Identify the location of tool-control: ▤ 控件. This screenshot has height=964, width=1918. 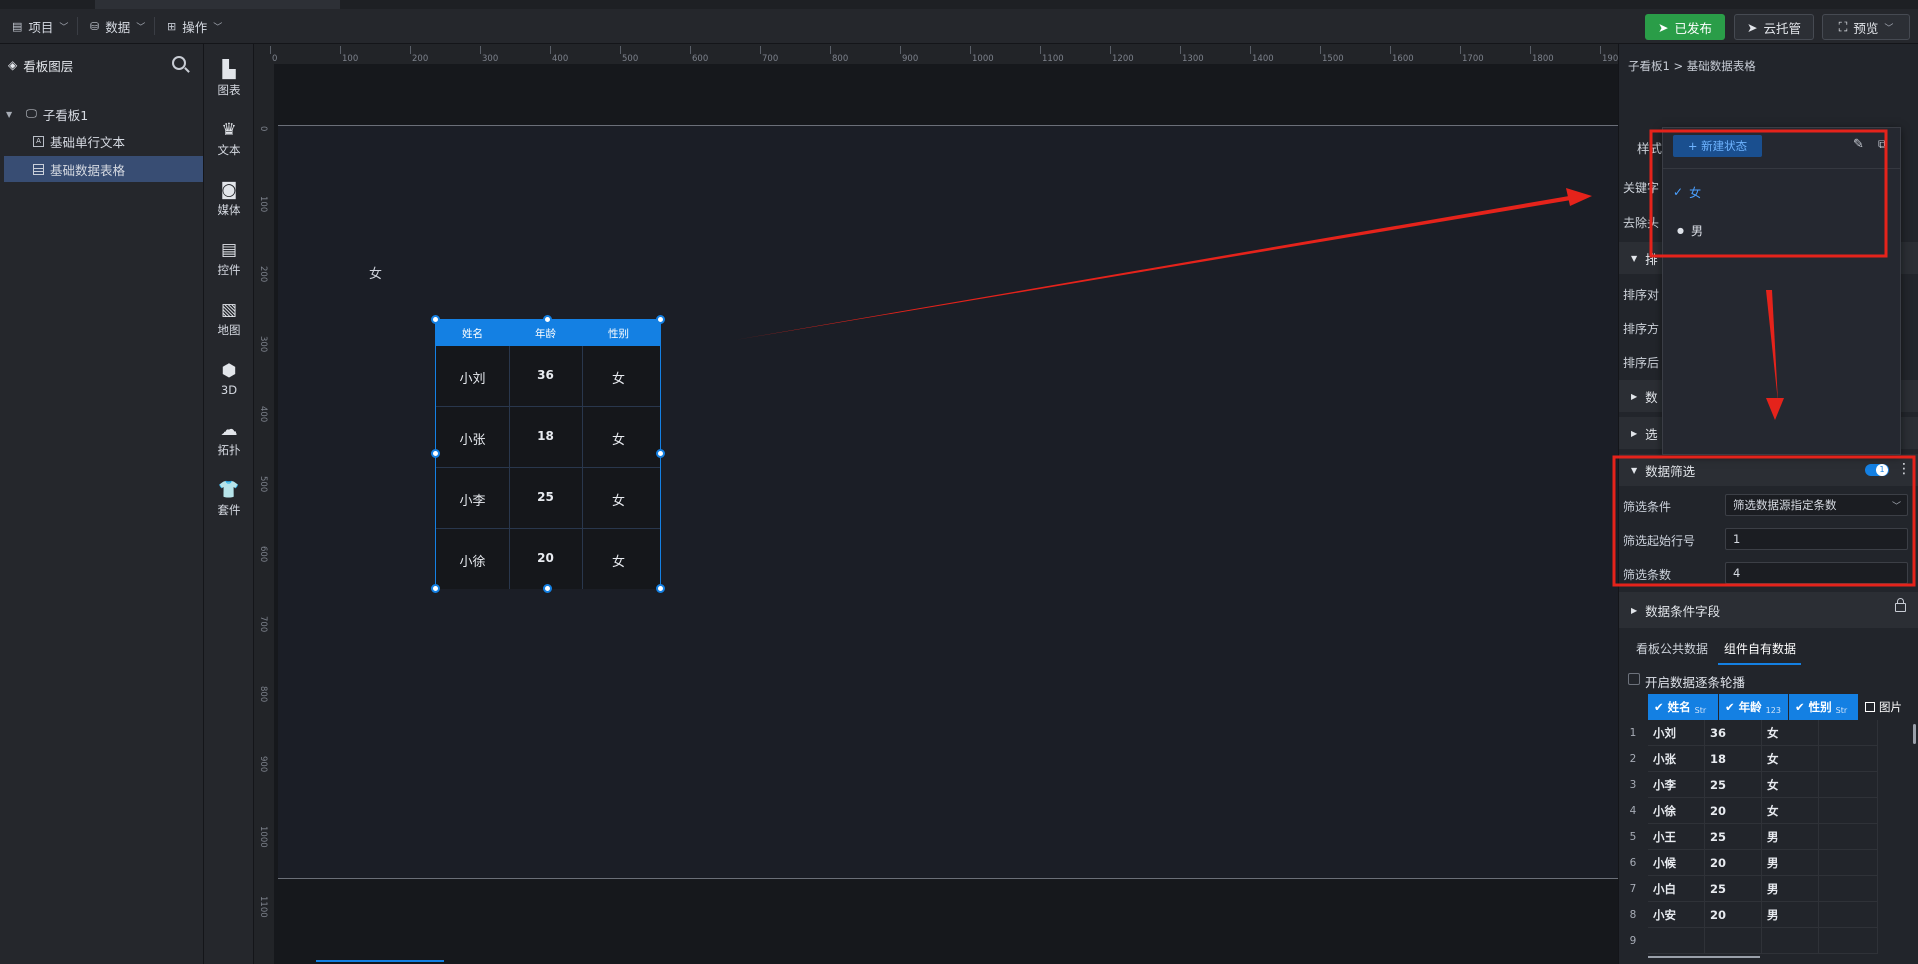
(229, 259).